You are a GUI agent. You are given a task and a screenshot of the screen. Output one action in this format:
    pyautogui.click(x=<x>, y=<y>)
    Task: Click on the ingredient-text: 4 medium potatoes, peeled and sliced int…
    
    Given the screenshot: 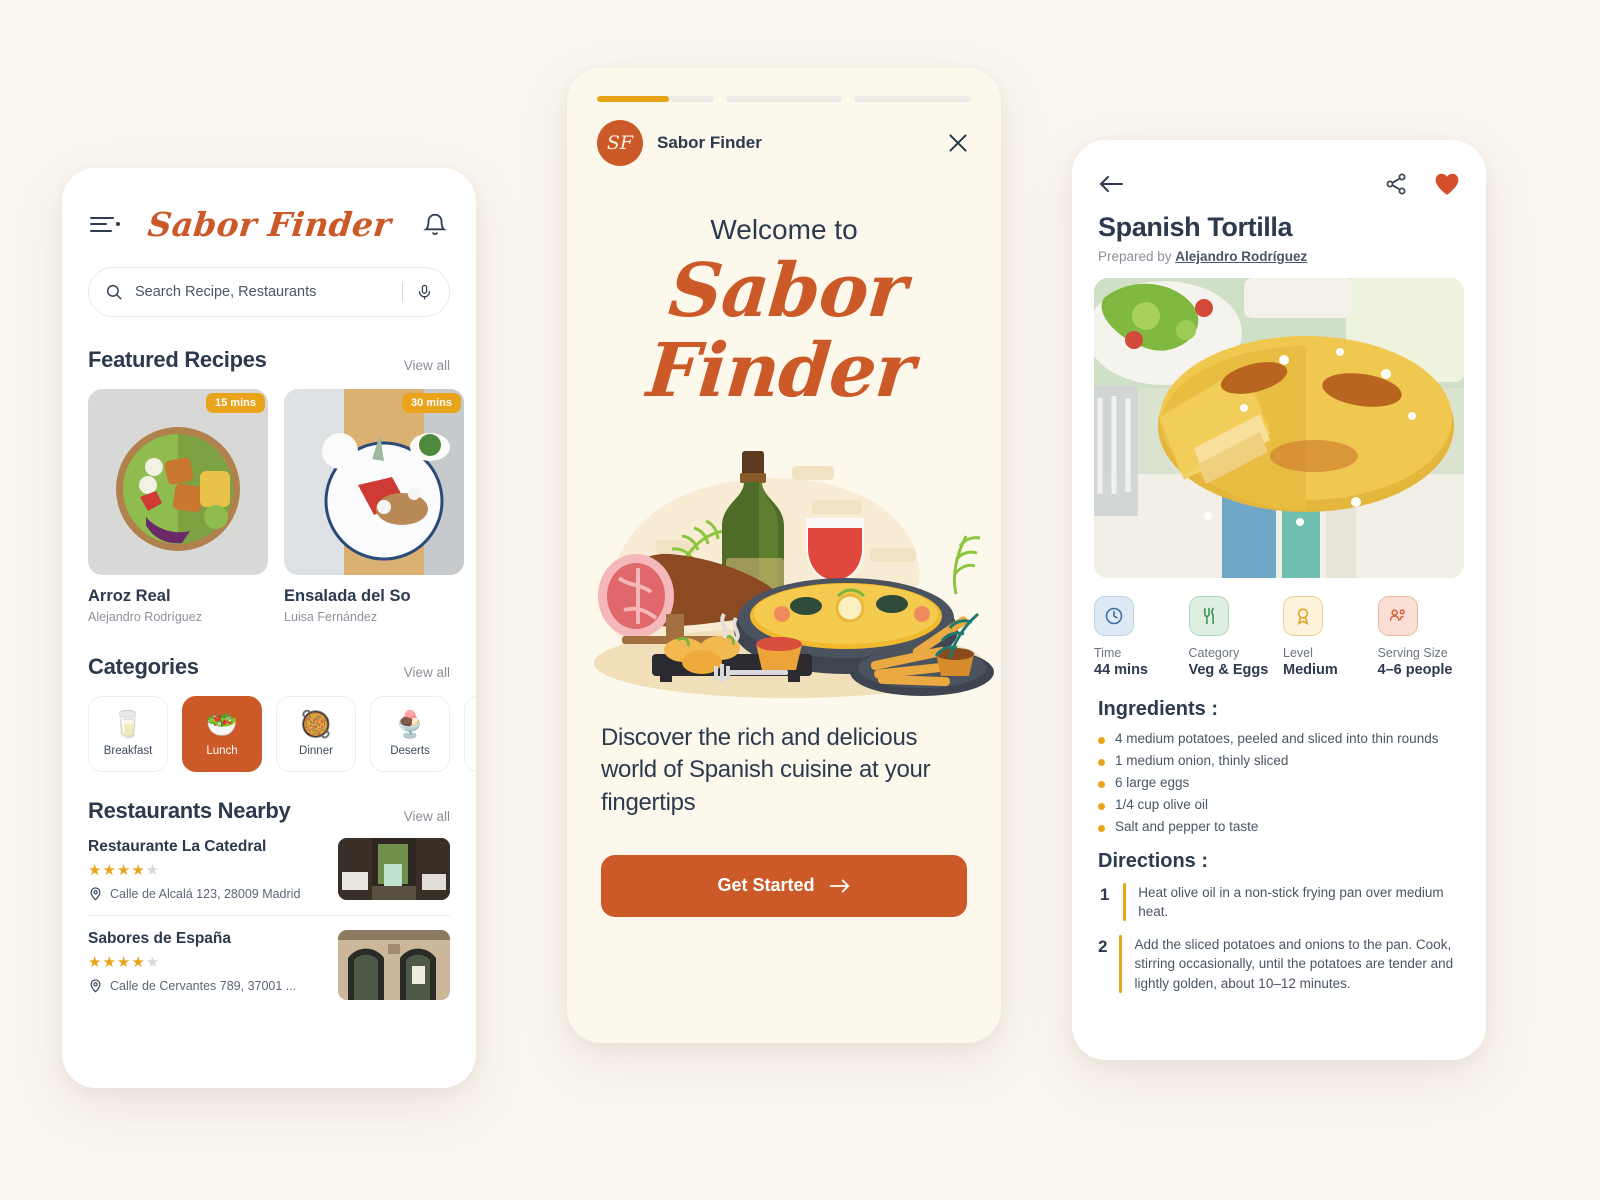 What is the action you would take?
    pyautogui.click(x=1277, y=738)
    